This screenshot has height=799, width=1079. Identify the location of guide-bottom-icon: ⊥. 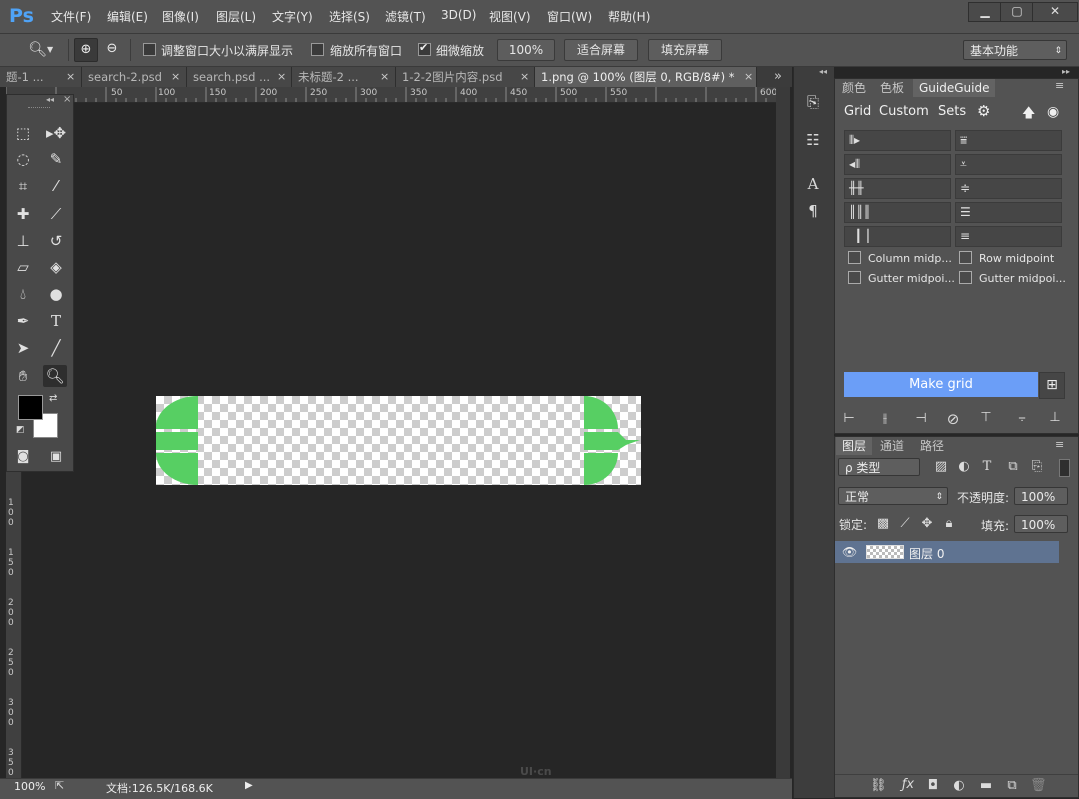
(1055, 417).